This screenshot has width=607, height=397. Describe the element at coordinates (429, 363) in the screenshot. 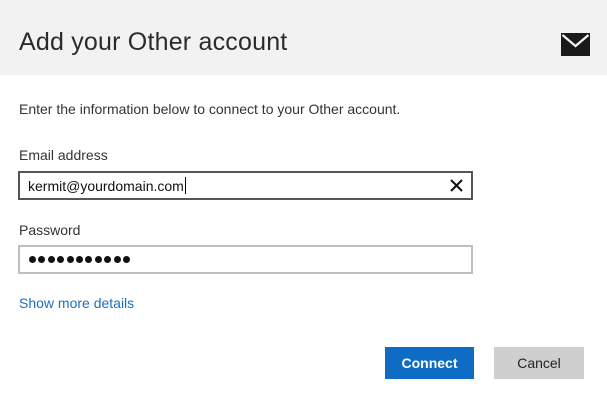

I see `connect-button: Connect` at that location.